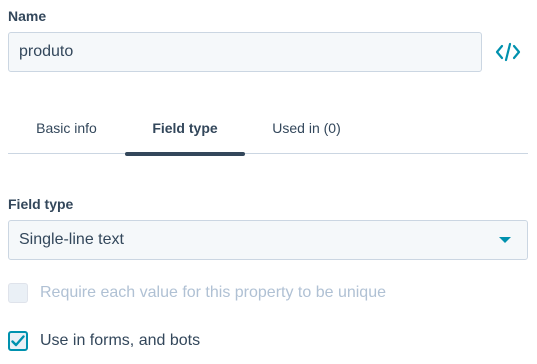 The image size is (537, 364). I want to click on active-tab-indicator, so click(185, 154).